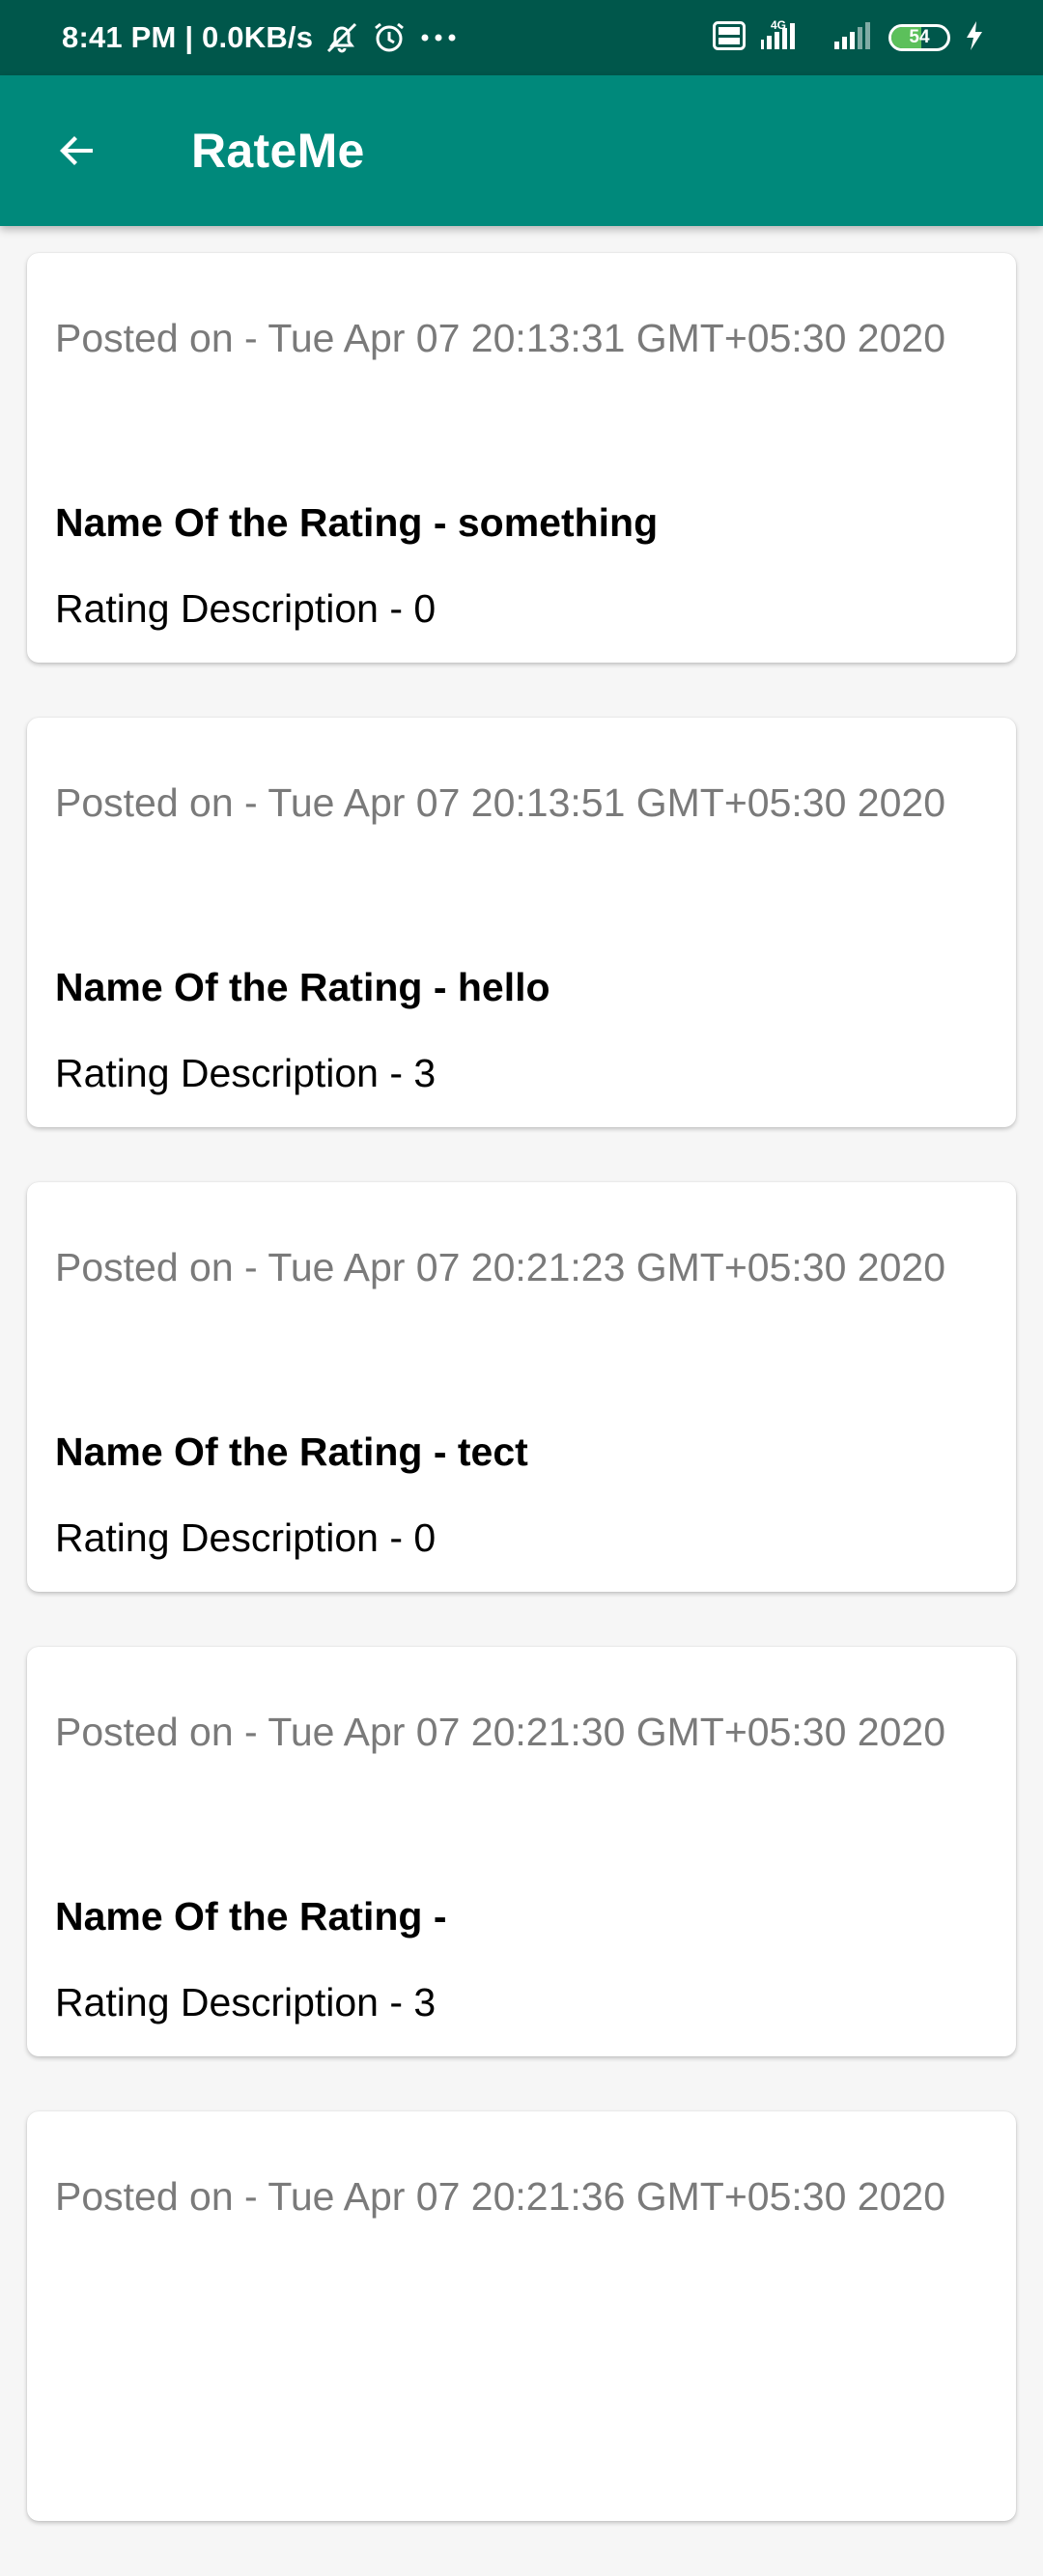 Image resolution: width=1043 pixels, height=2576 pixels. What do you see at coordinates (251, 1916) in the screenshot?
I see `rating-name: Name Of the Rating -` at bounding box center [251, 1916].